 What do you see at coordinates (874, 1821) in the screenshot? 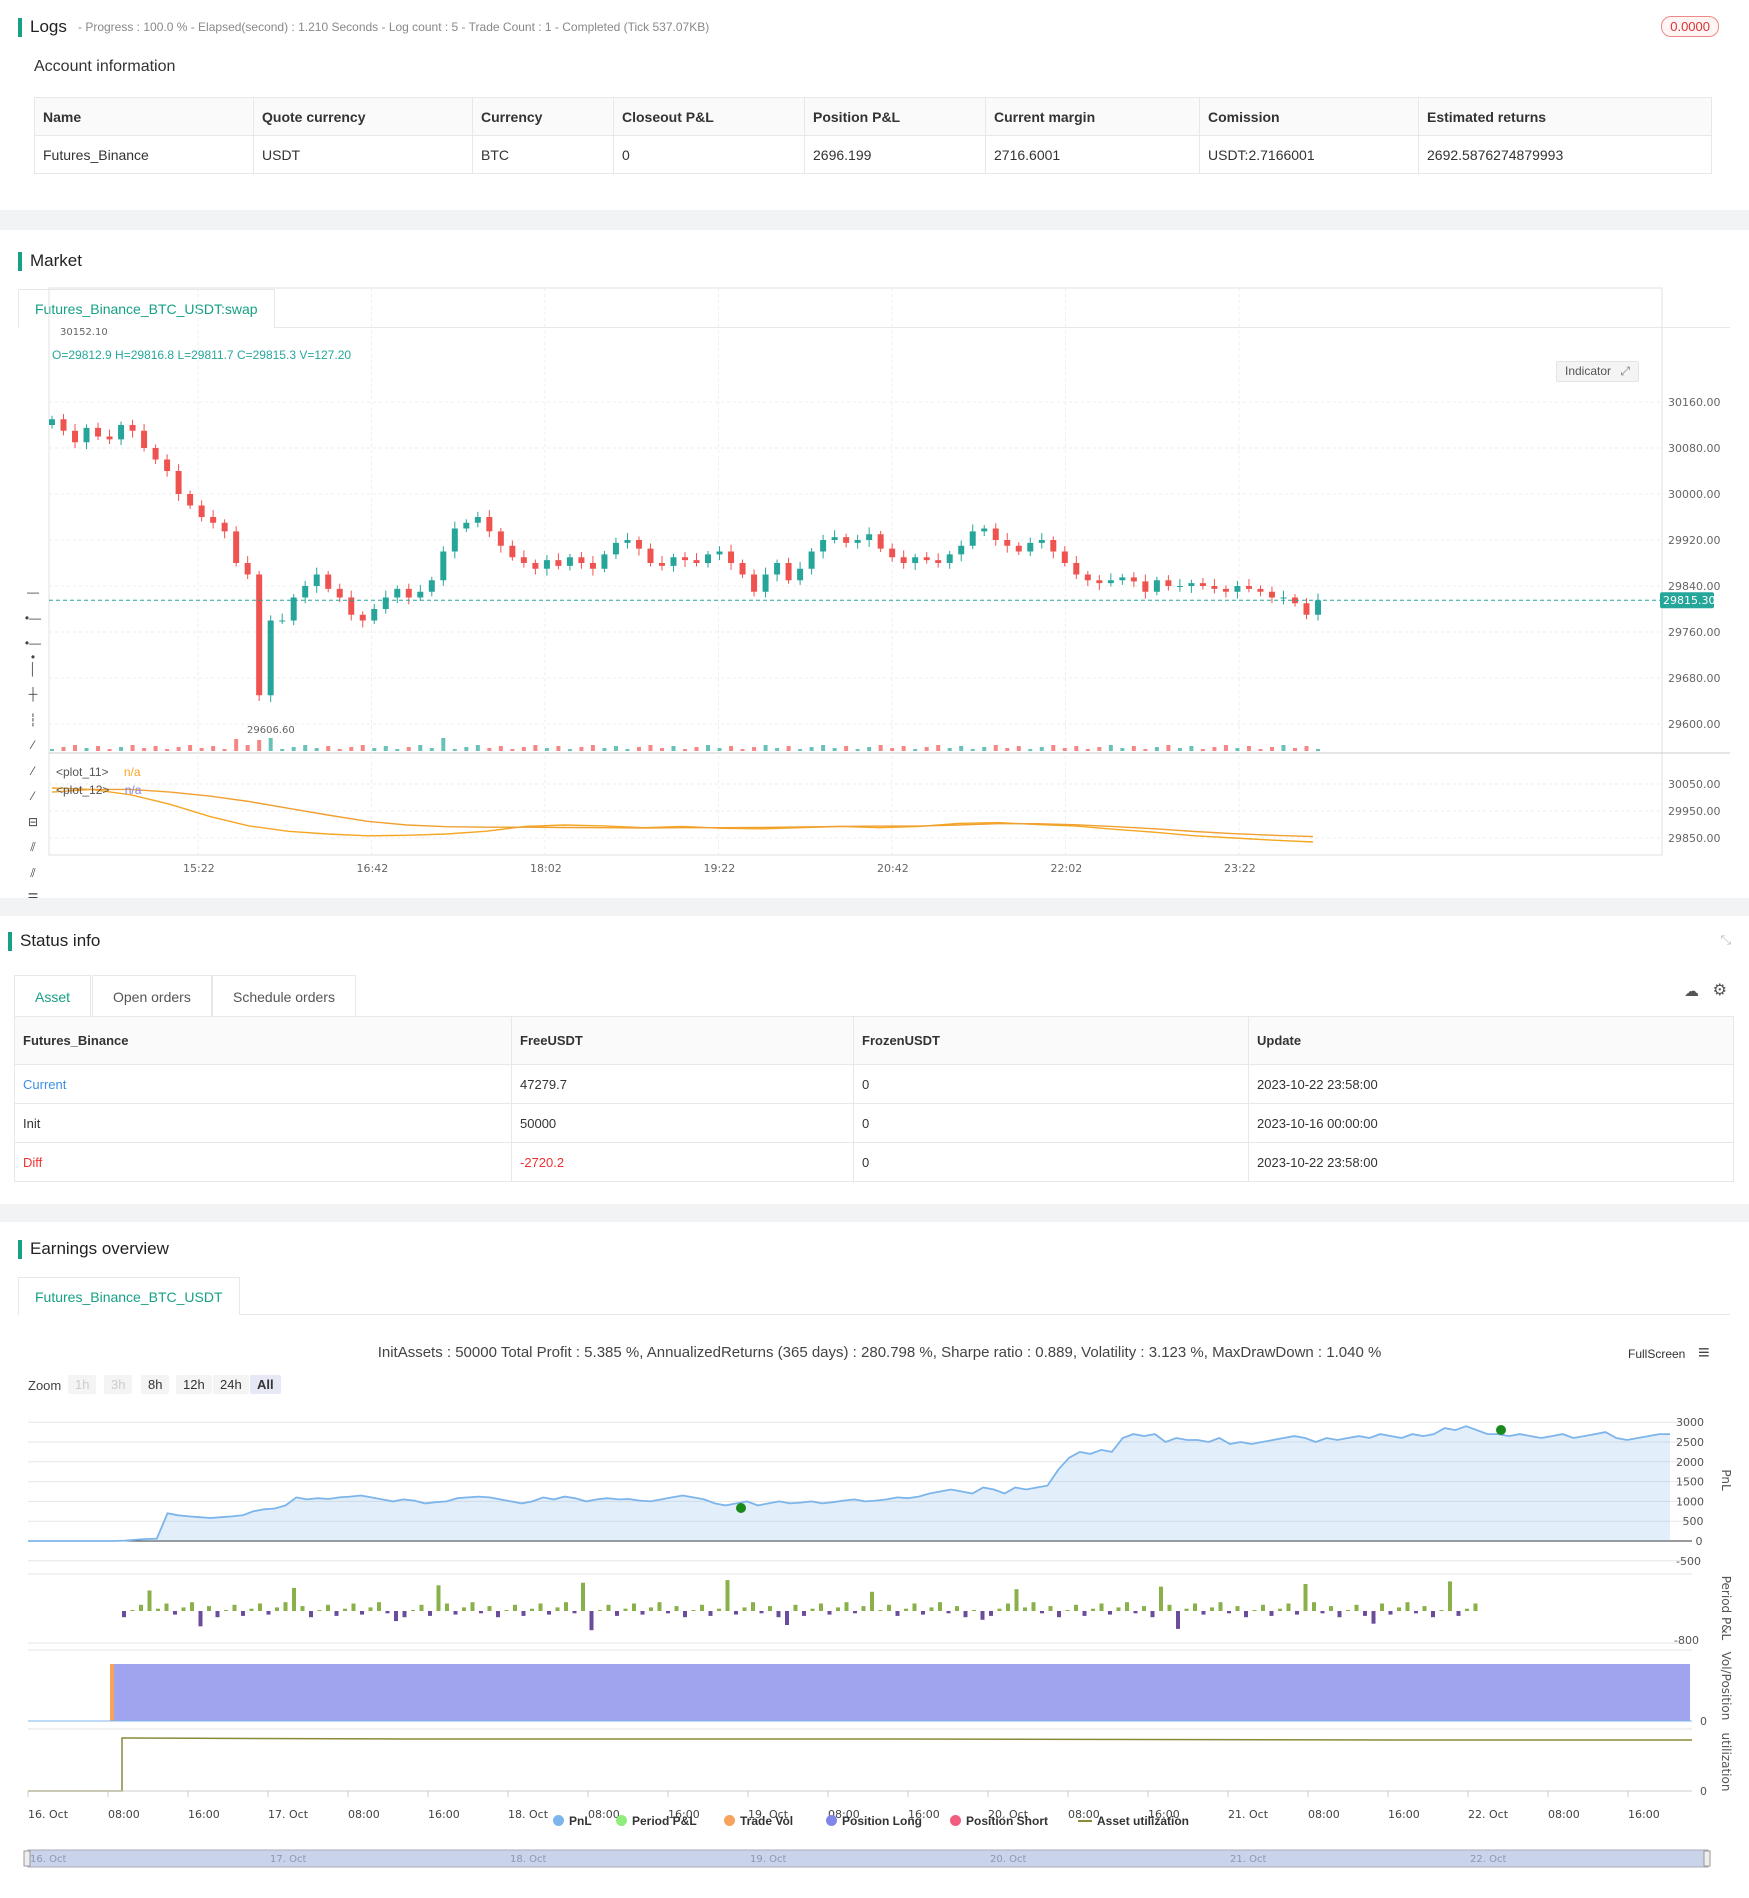
I see `legend-item-position-long: Position Long` at bounding box center [874, 1821].